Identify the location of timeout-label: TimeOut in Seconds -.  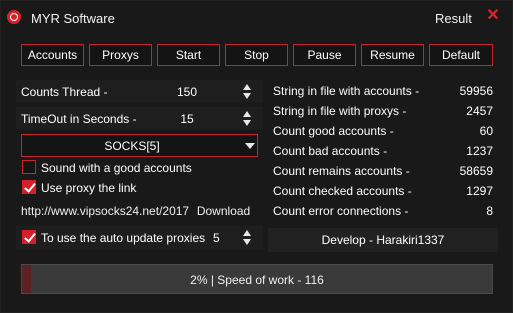
(79, 119).